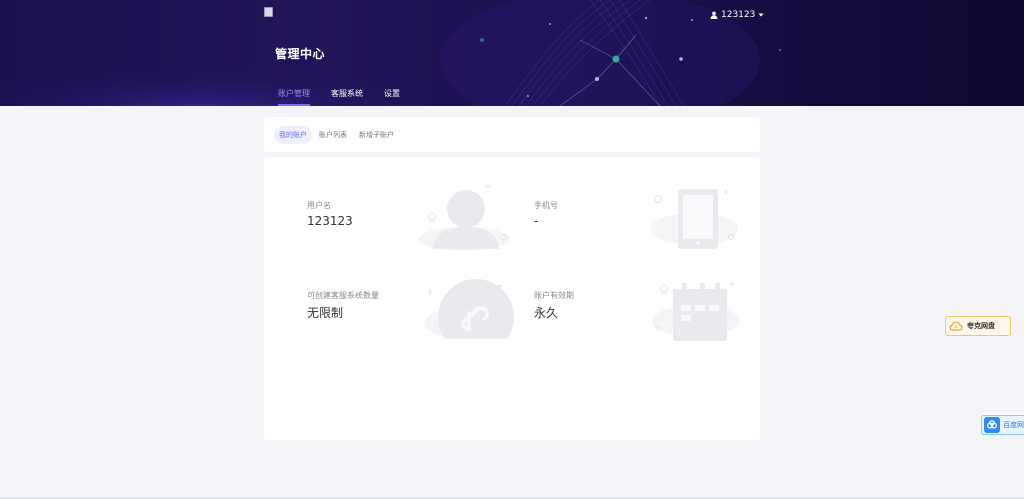  I want to click on quark-drive-widget: 夸克网盘, so click(978, 326).